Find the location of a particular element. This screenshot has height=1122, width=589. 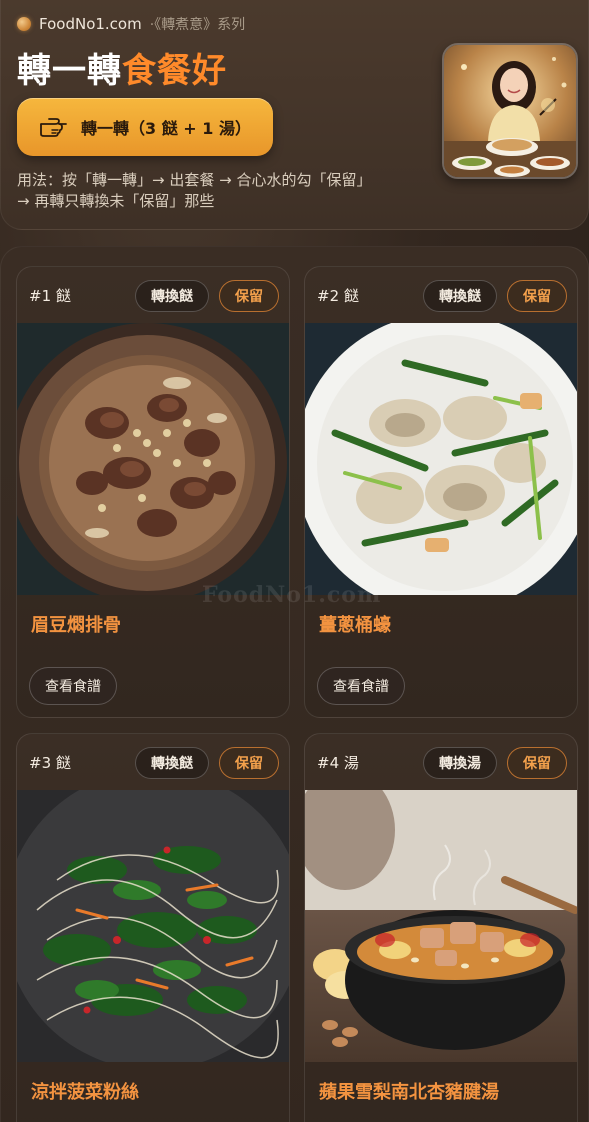

apple-pear-pork-soup-photo-icon is located at coordinates (441, 926).